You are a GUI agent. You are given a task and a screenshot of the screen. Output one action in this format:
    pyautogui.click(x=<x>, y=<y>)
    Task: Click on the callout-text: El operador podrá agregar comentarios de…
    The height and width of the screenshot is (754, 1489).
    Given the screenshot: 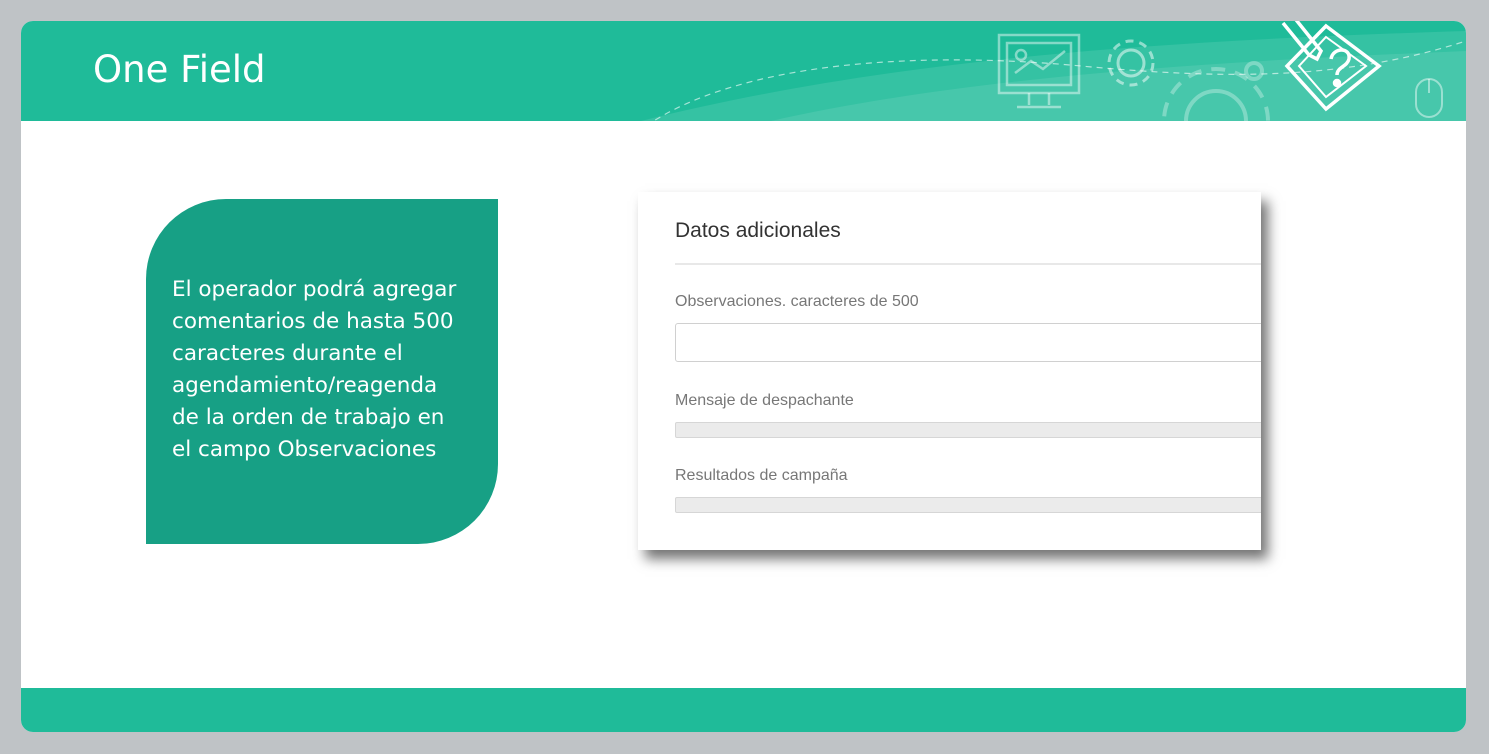 What is the action you would take?
    pyautogui.click(x=328, y=370)
    